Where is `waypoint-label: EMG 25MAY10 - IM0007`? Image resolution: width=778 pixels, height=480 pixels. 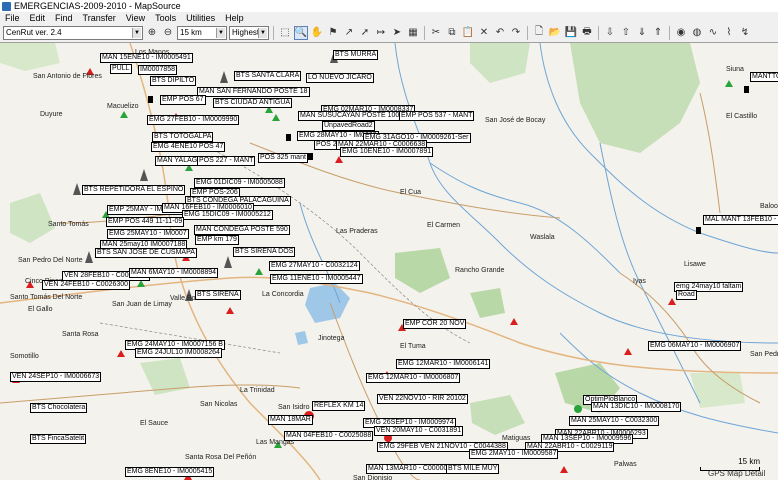 waypoint-label: EMG 25MAY10 - IM0007 is located at coordinates (148, 234).